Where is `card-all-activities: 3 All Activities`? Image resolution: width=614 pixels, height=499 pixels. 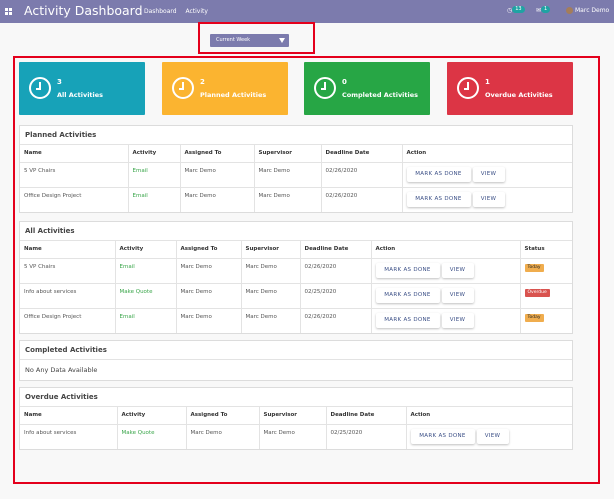
card-all-activities: 3 All Activities is located at coordinates (82, 88).